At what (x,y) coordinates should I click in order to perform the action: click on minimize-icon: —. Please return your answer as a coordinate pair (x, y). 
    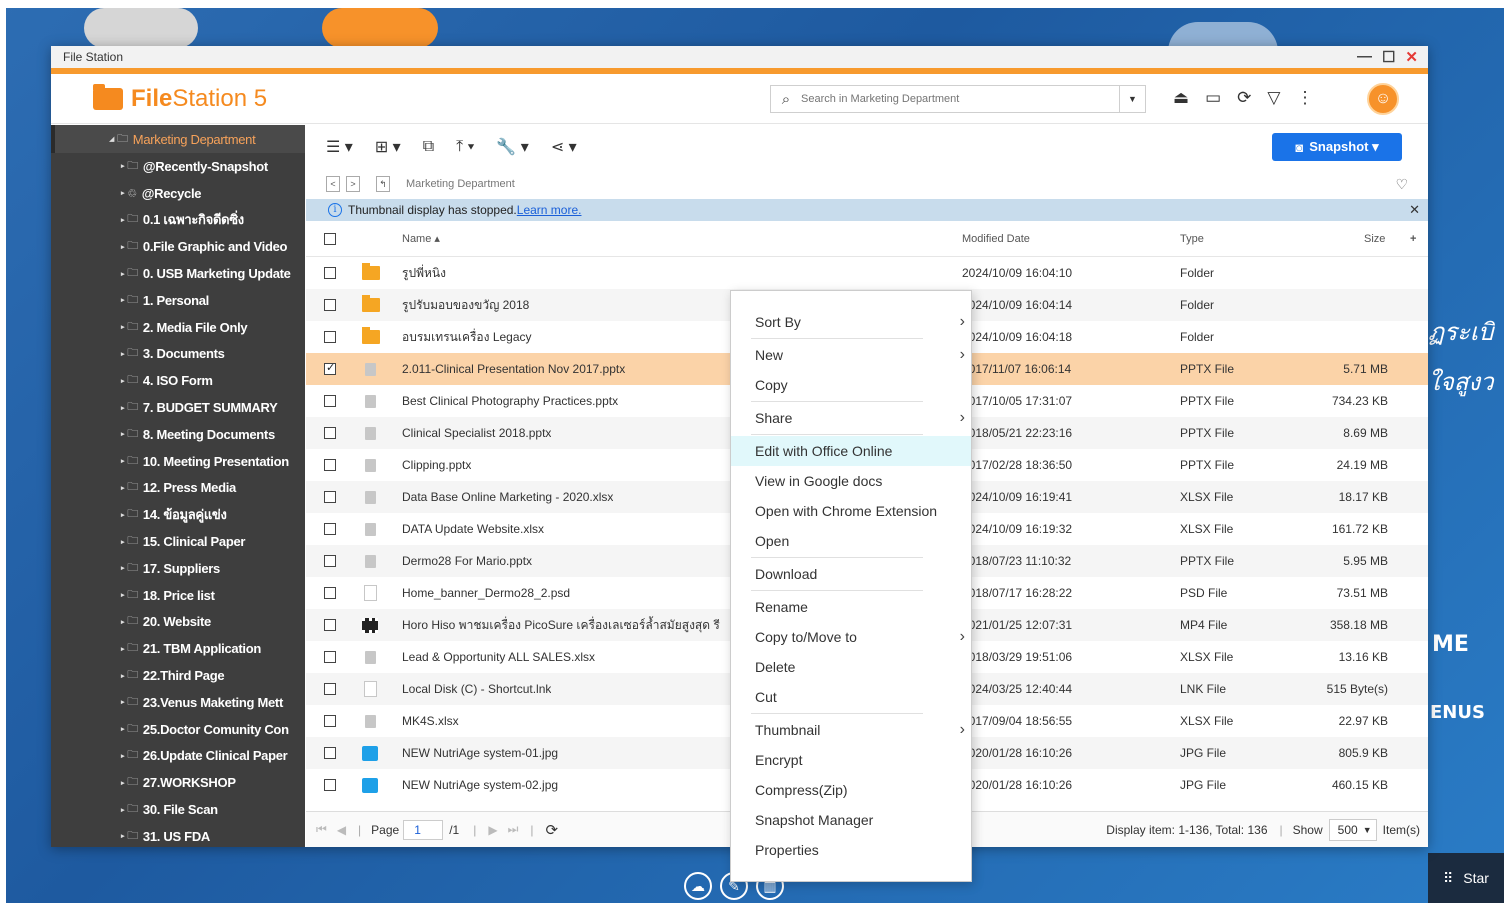
    Looking at the image, I should click on (1364, 57).